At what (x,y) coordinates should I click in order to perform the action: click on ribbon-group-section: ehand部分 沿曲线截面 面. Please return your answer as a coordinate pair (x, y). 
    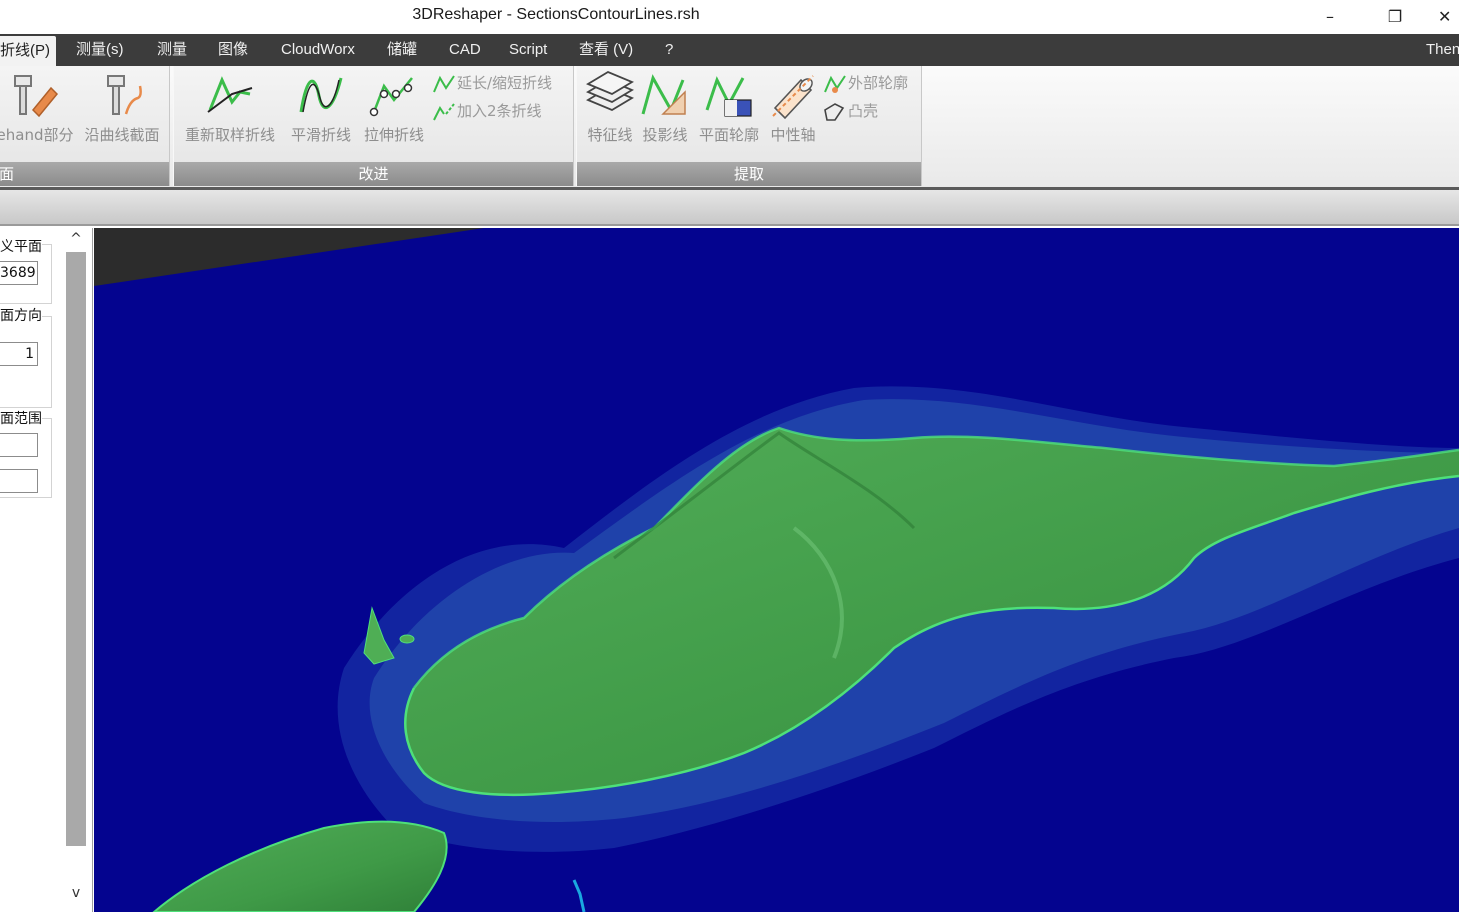
    Looking at the image, I should click on (85, 126).